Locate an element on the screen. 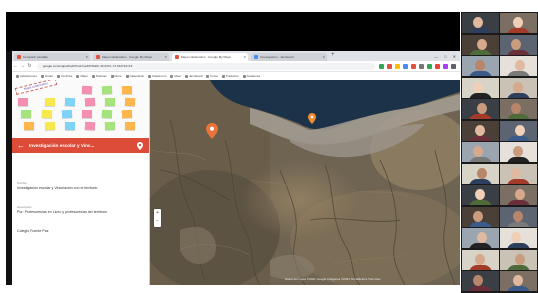 The height and width of the screenshot is (293, 538). bookmark-item: Noticias is located at coordinates (99, 76).